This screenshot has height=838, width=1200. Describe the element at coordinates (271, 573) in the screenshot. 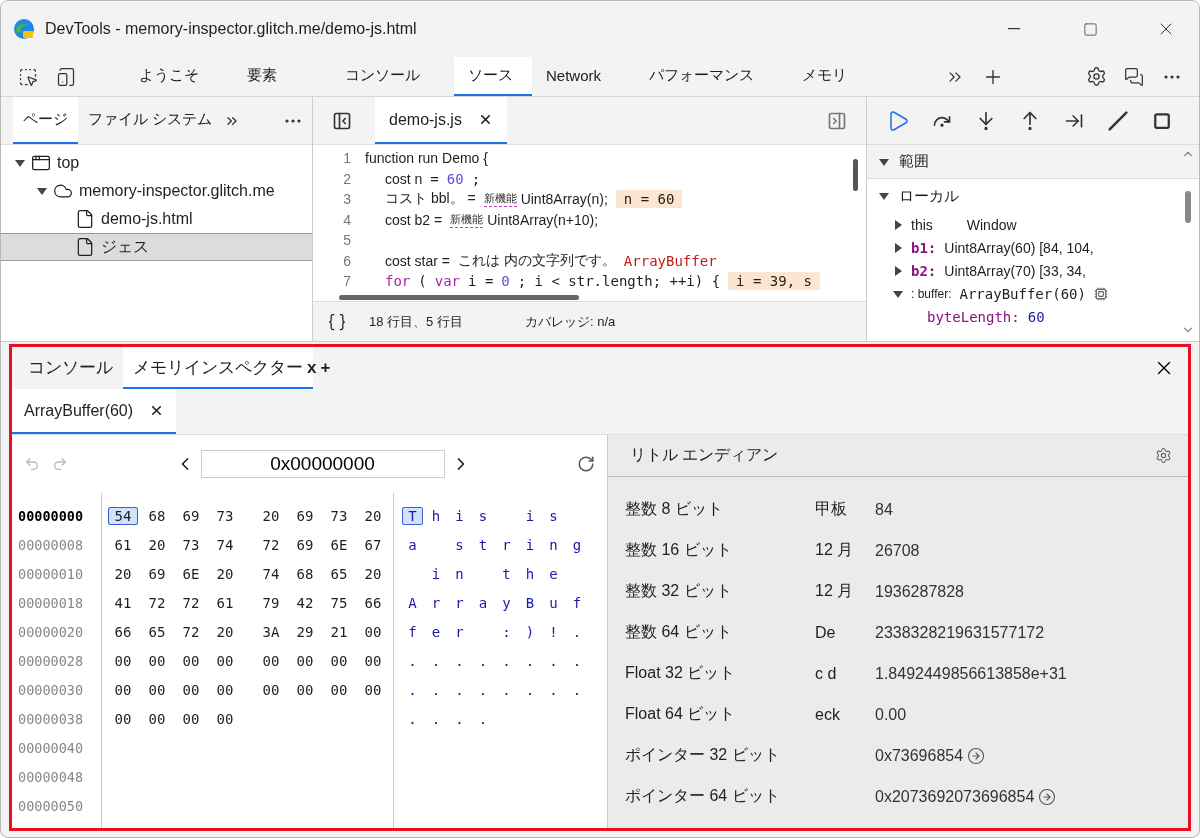

I see `hex-byte: 74` at that location.